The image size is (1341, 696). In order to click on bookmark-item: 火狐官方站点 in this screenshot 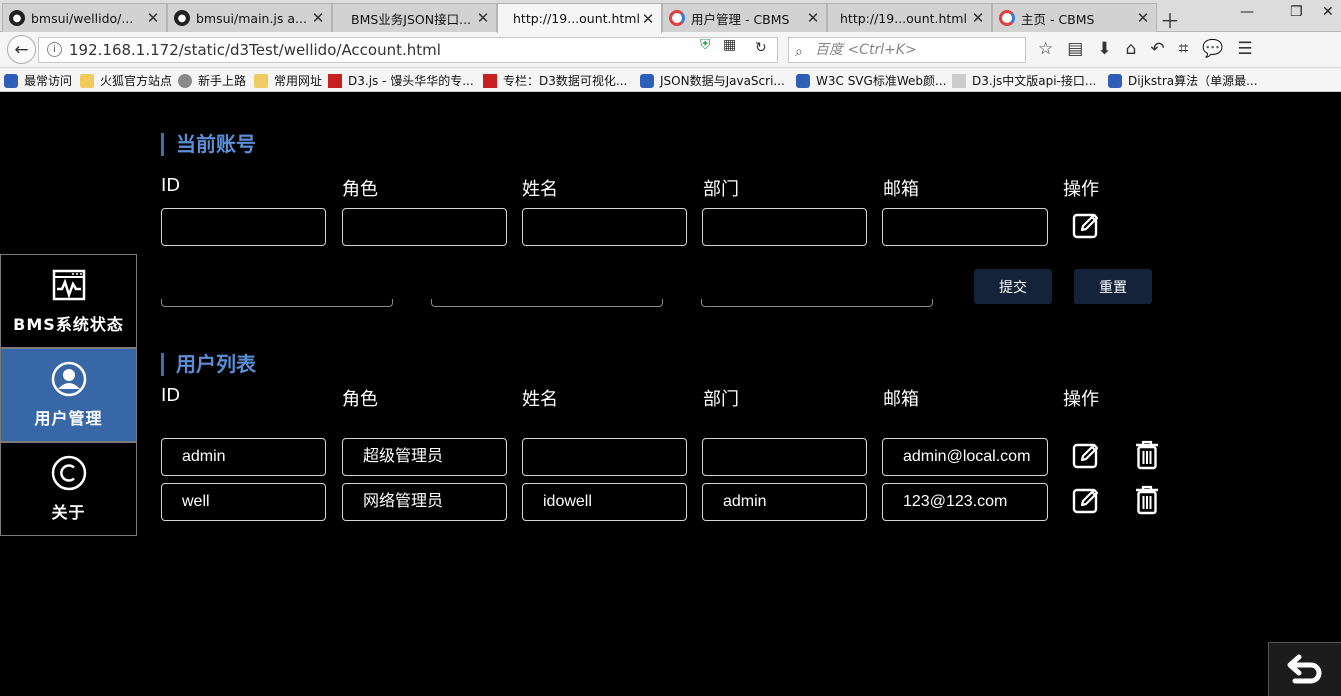, I will do `click(126, 80)`.